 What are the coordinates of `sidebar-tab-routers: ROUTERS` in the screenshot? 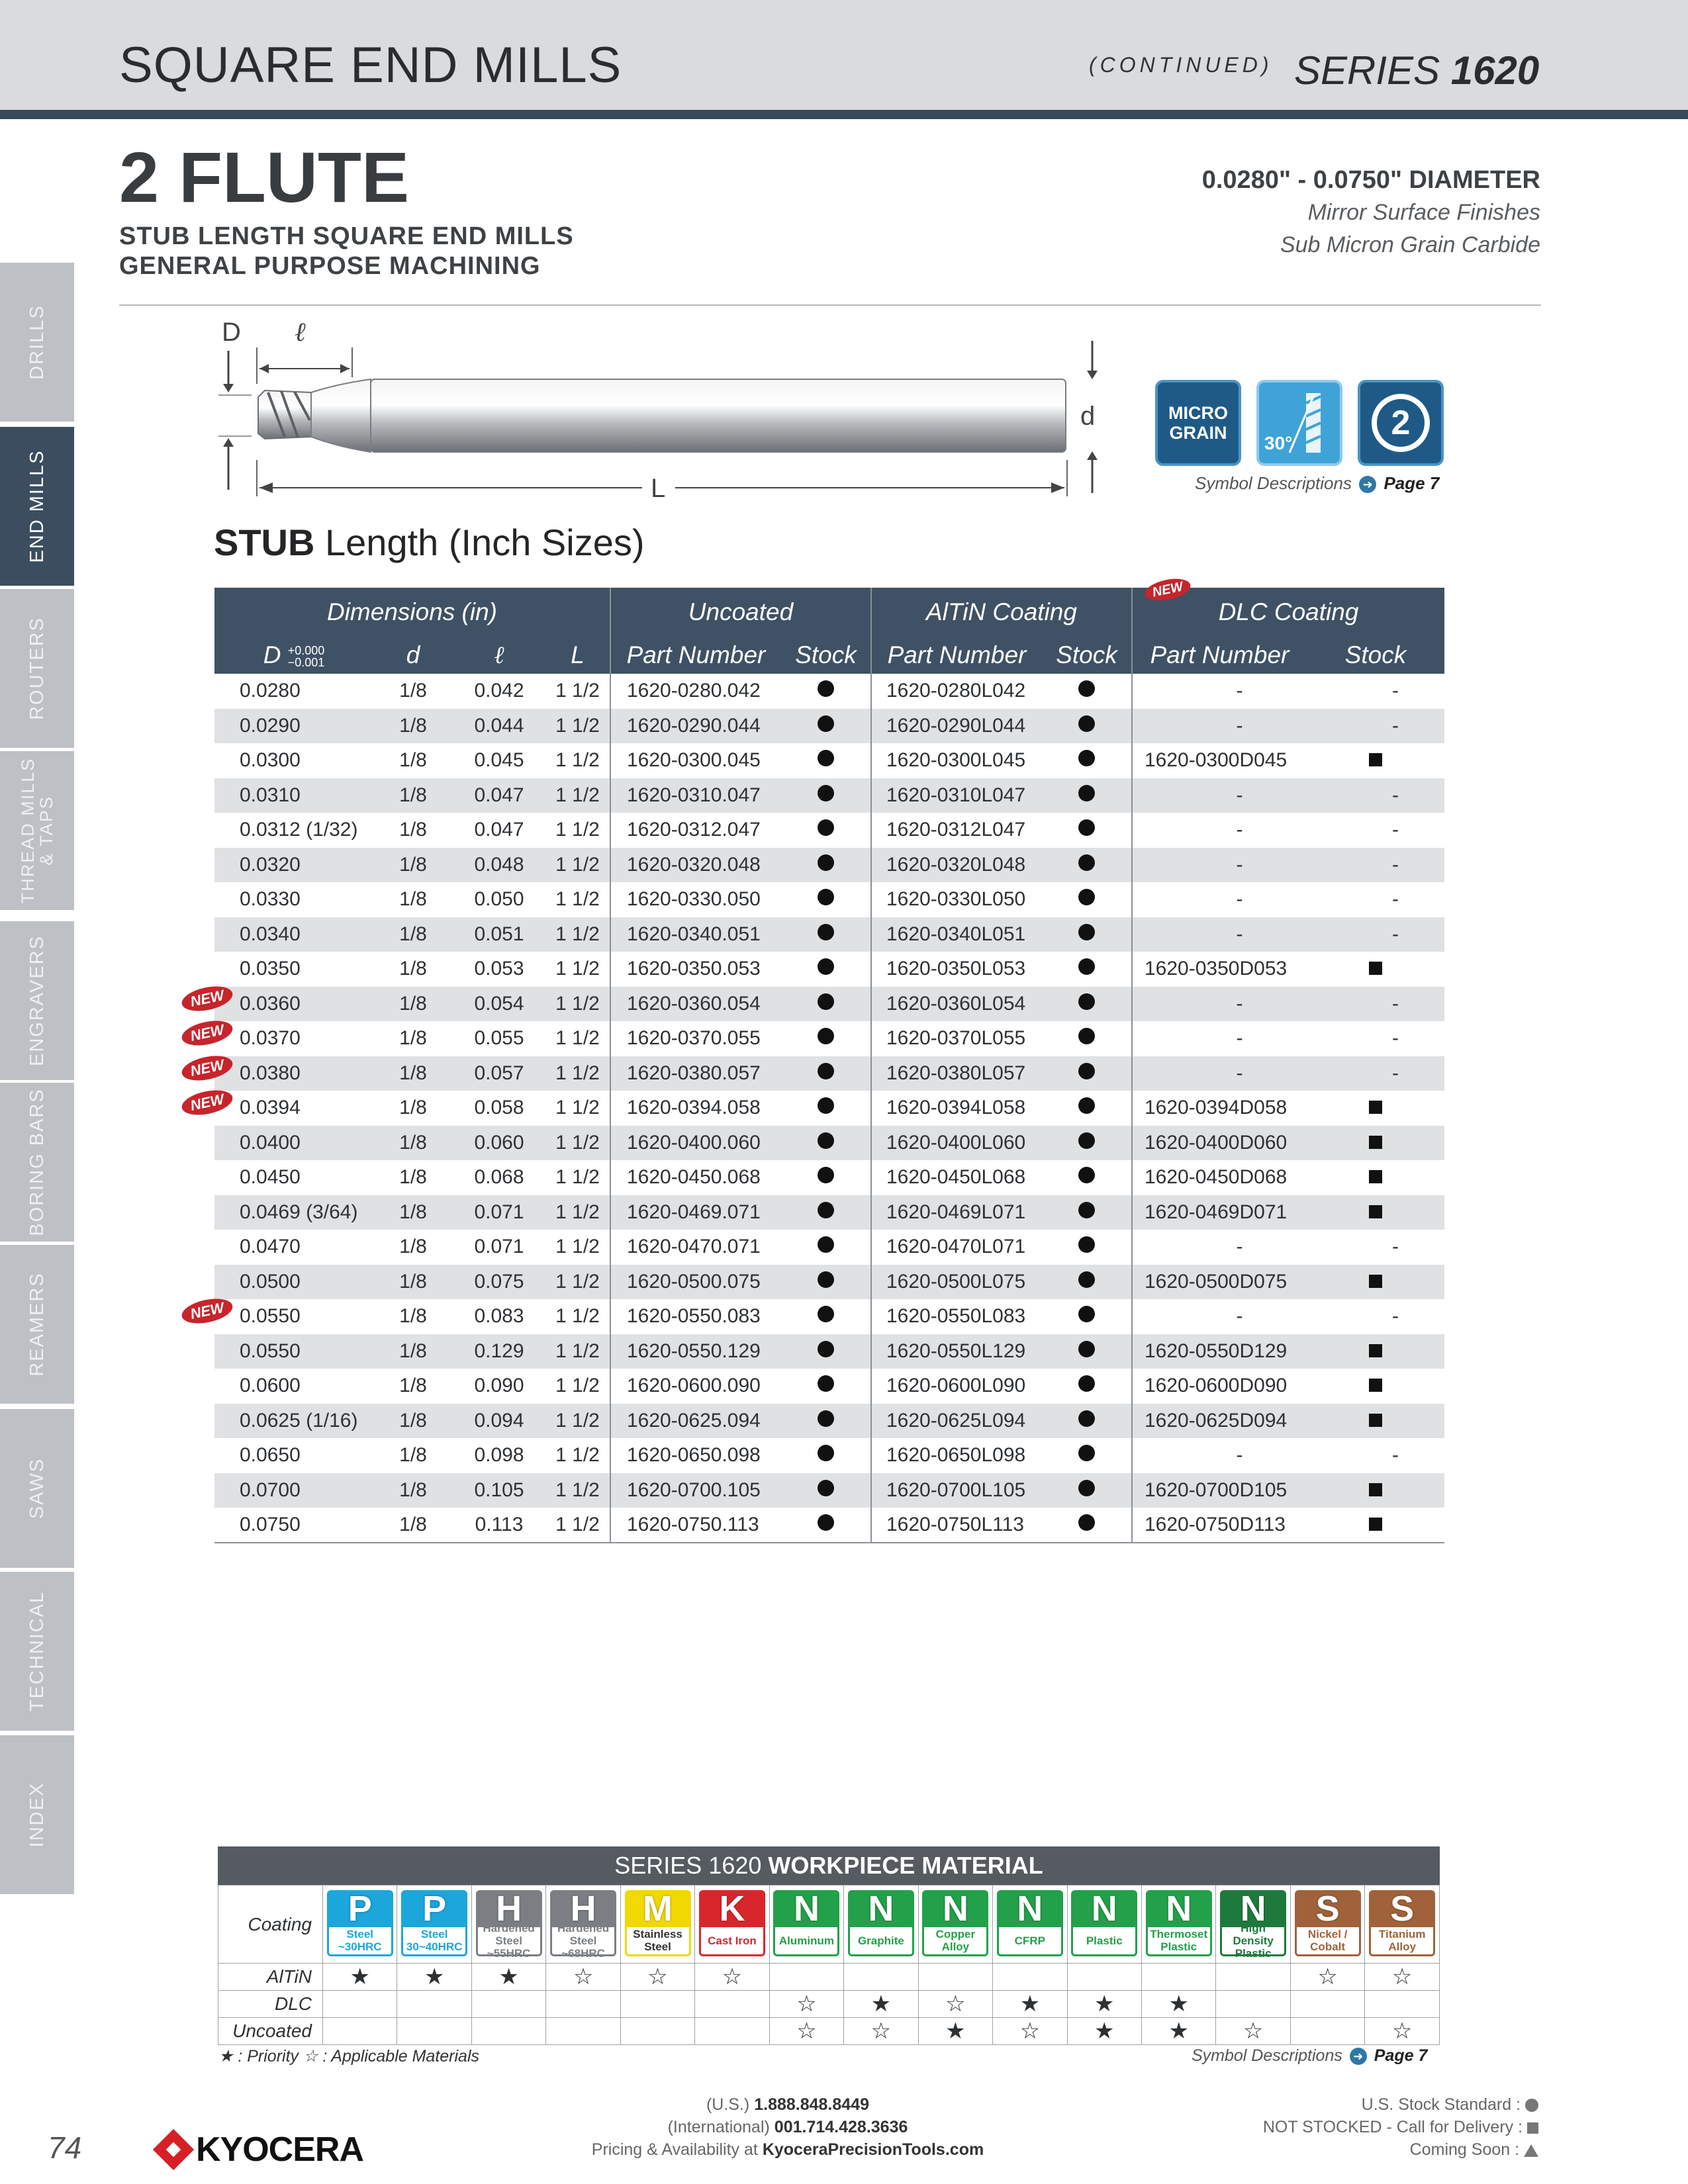 It's located at (37, 668).